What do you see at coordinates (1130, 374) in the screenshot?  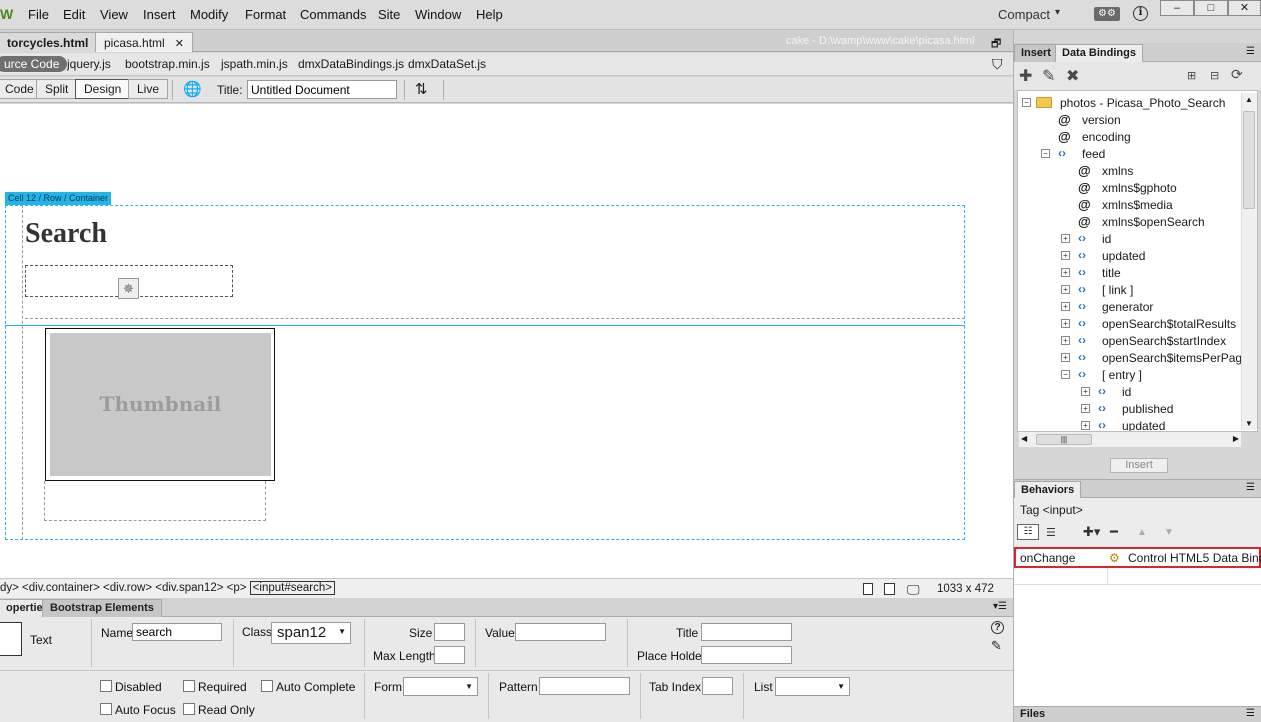 I see `tree-node: − ‹› [ entry ]` at bounding box center [1130, 374].